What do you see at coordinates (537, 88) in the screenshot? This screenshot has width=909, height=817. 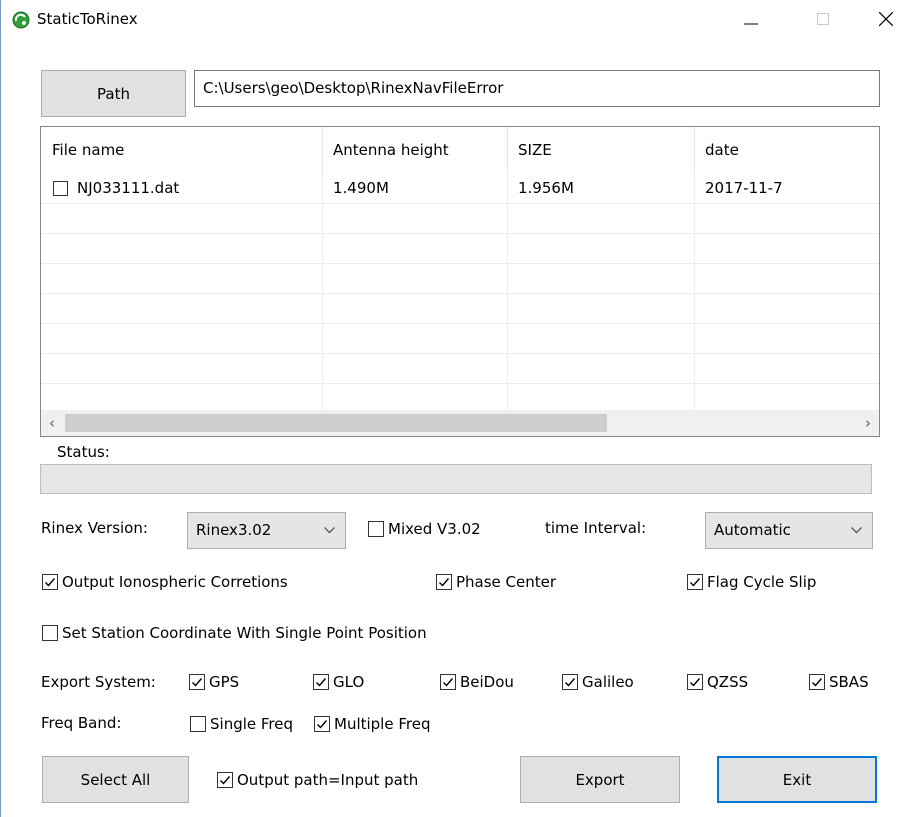 I see `path-input: C:\Users\geo\Desktop\RinexNavFileError` at bounding box center [537, 88].